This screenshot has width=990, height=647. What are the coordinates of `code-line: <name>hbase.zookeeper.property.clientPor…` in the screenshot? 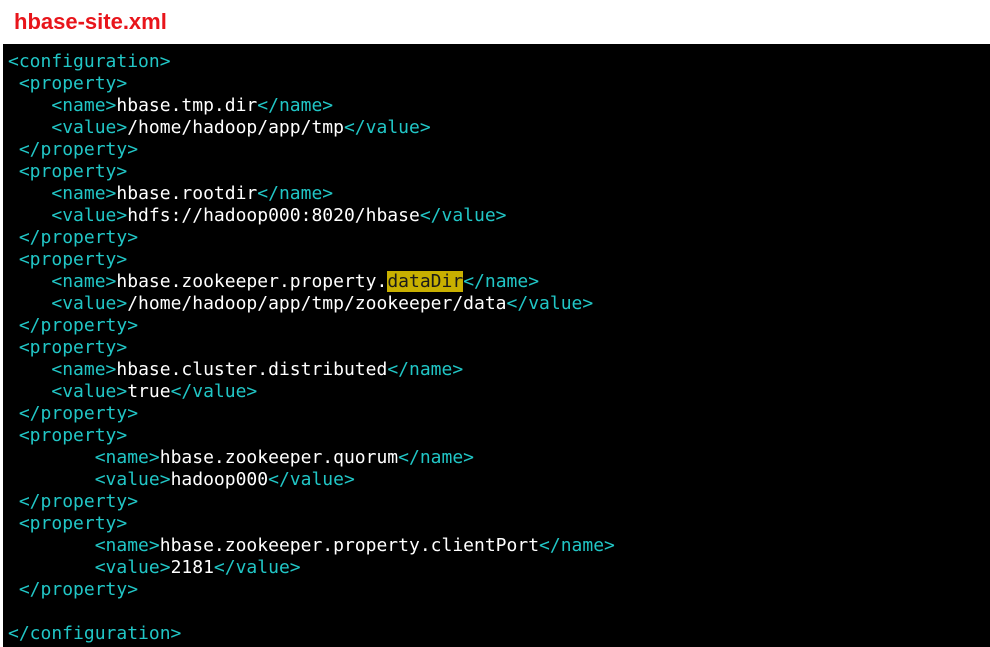 It's located at (311, 546).